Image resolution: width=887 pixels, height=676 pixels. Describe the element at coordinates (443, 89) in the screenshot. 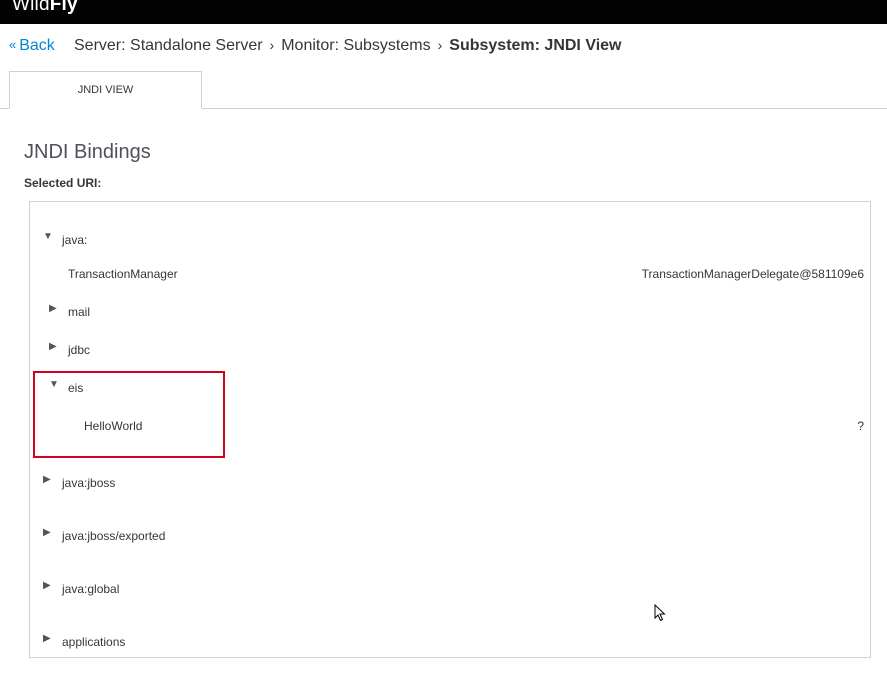

I see `tab-strip: JNDI VIEW` at that location.